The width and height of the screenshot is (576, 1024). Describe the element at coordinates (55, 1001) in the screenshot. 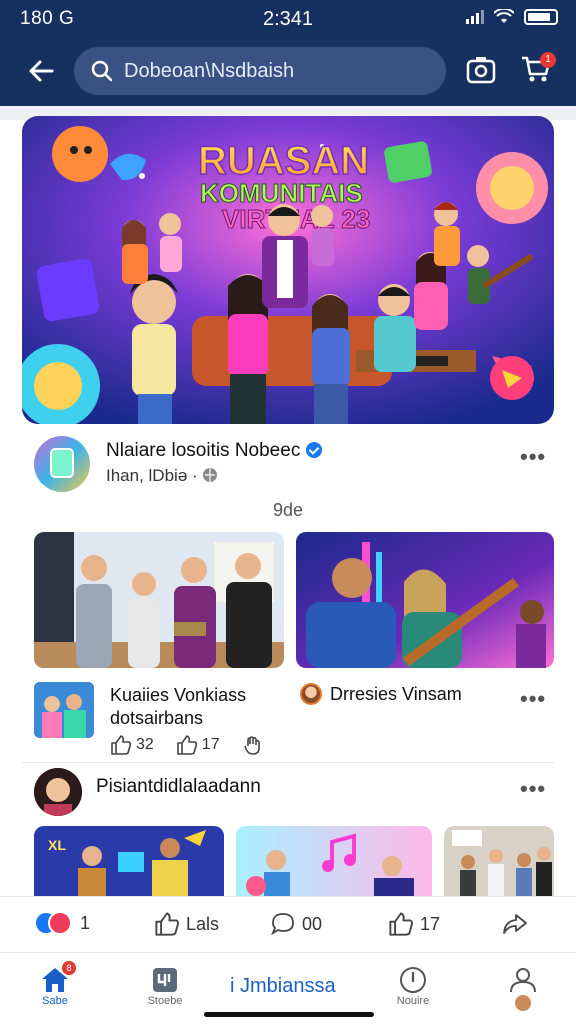

I see `nav-home-label: Sabe` at that location.